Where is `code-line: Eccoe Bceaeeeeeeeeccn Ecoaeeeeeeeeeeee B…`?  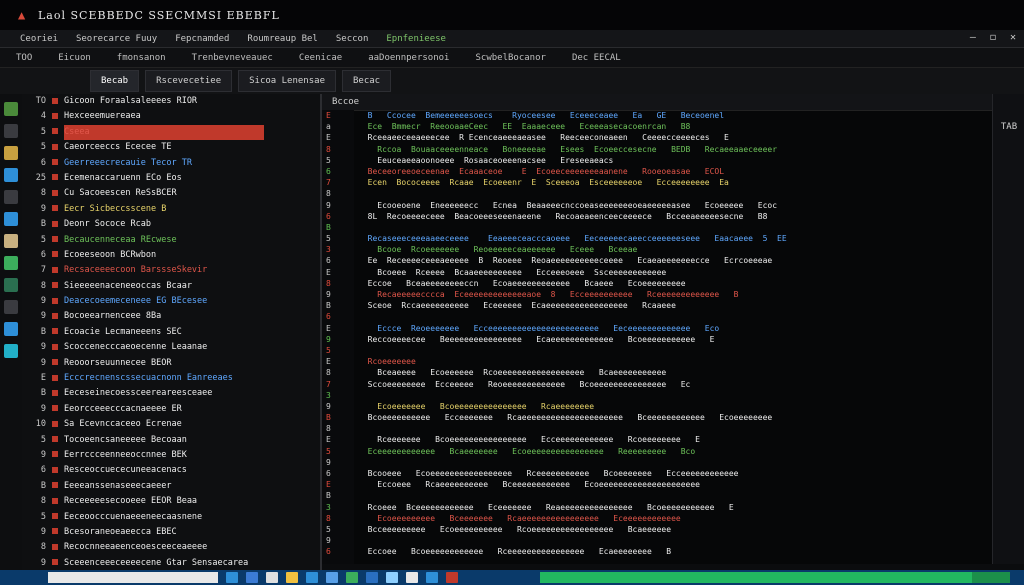 code-line: Eccoe Bceaeeeeeeeeccn Ecoaeeeeeeeeeeee B… is located at coordinates (673, 283).